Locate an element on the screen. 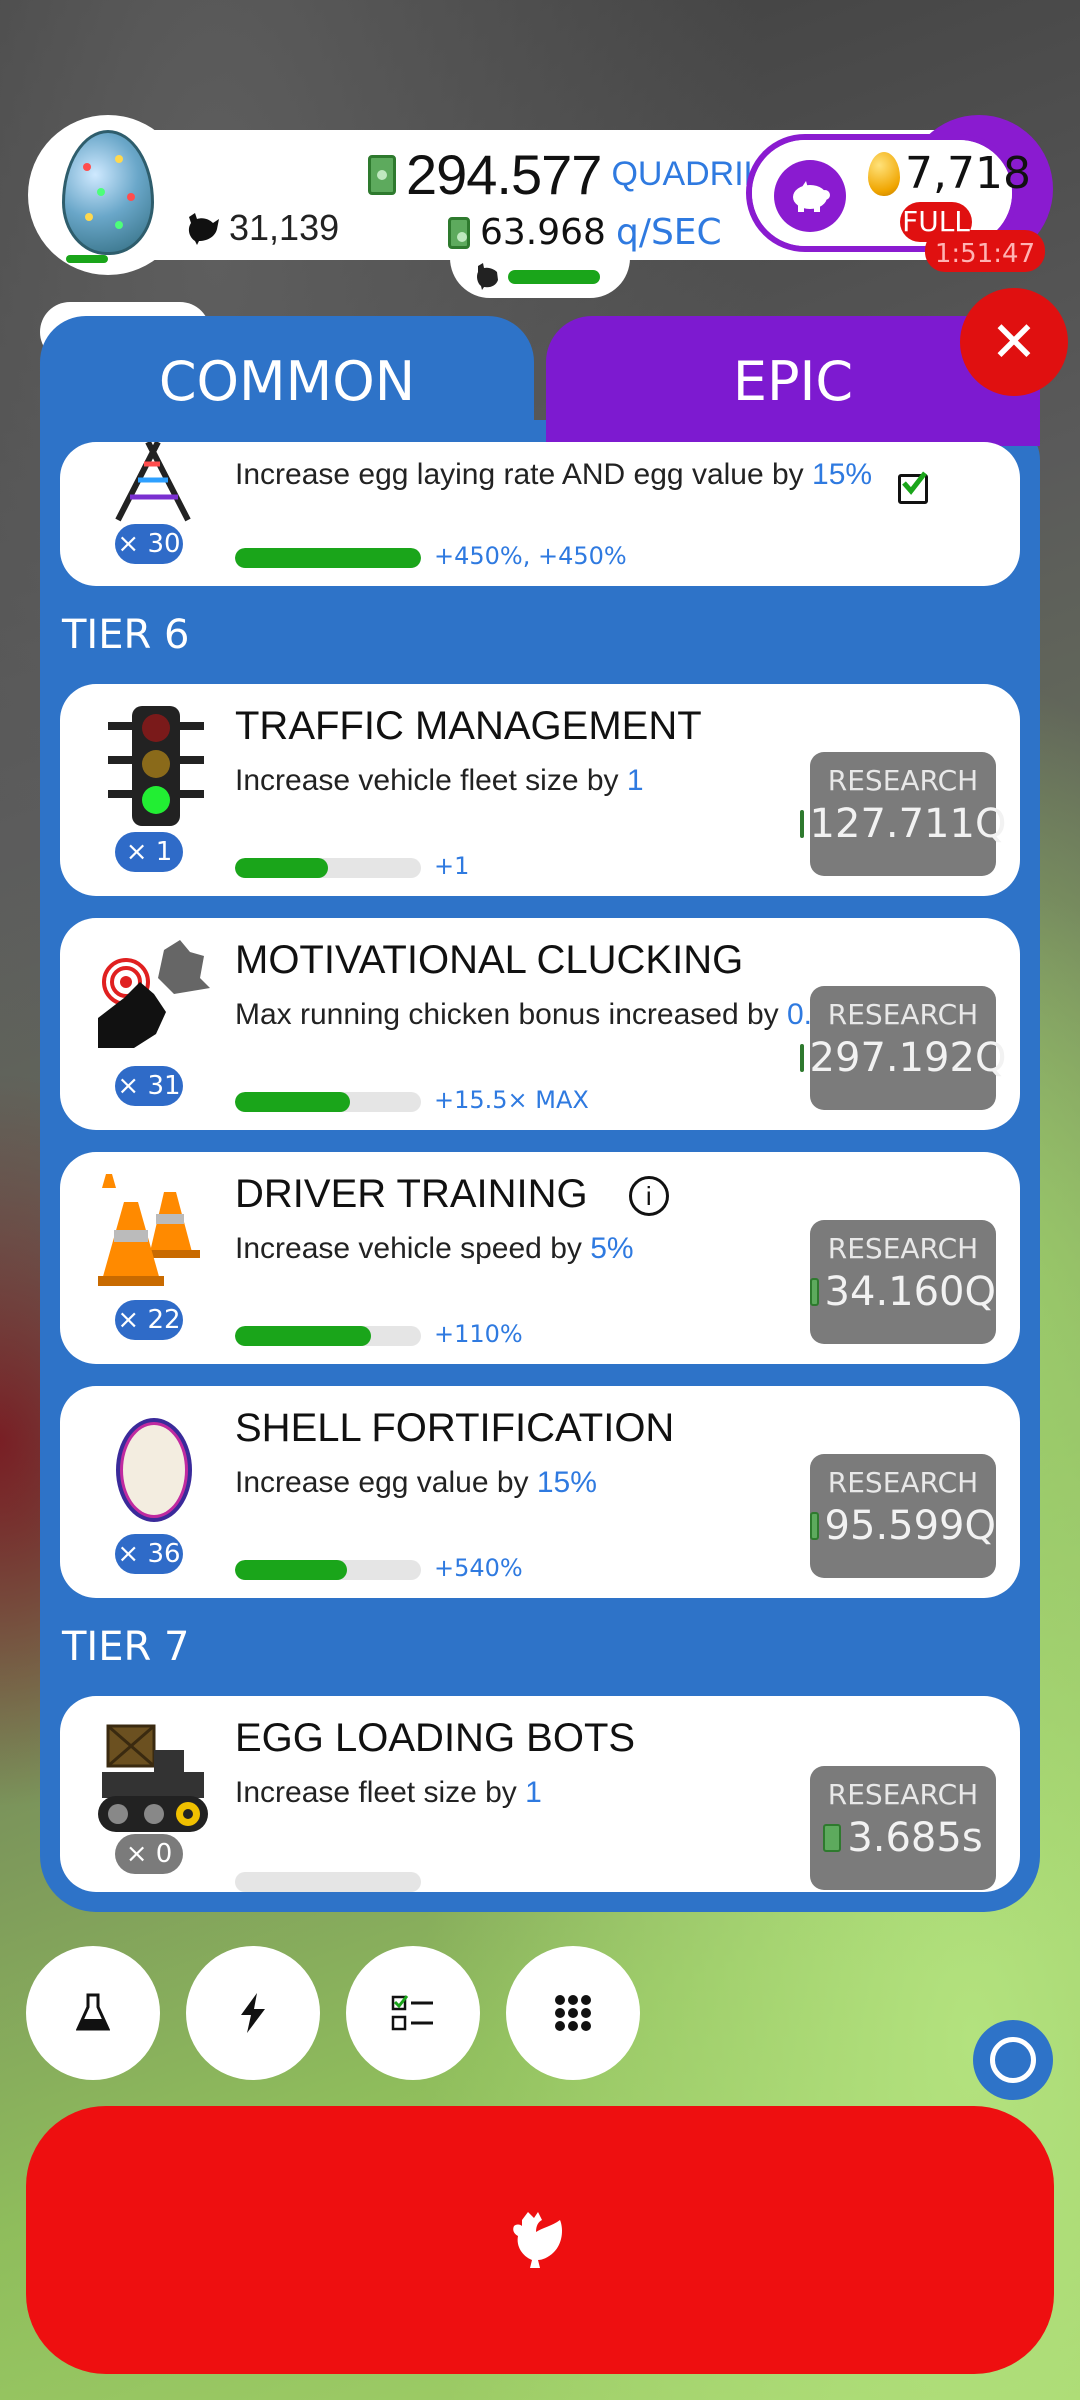 Image resolution: width=1080 pixels, height=2400 pixels. camera-toggle-button is located at coordinates (1013, 2060).